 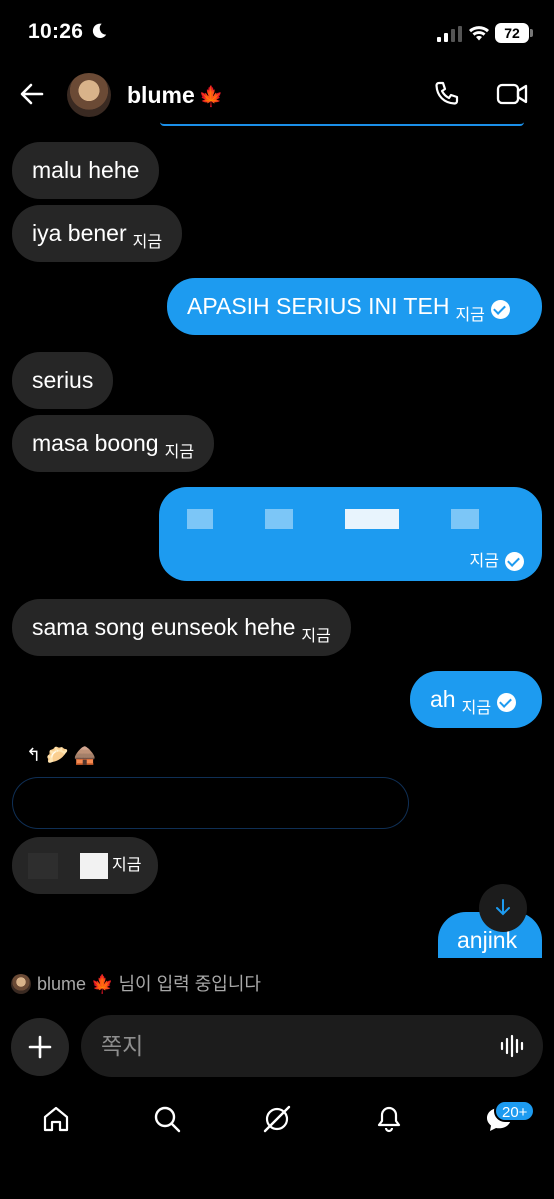 I want to click on scroll-to-bottom-button, so click(x=503, y=908).